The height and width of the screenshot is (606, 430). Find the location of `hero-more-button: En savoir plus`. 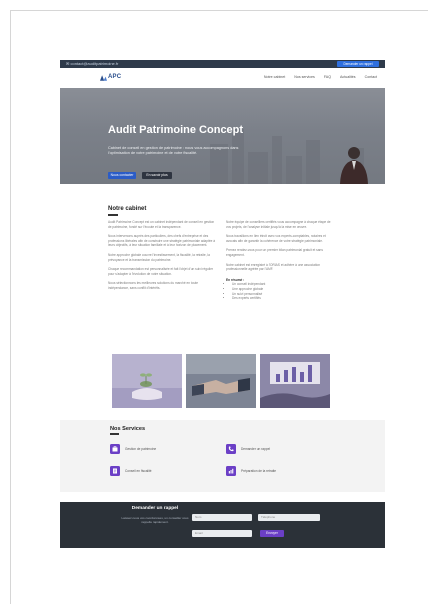

hero-more-button: En savoir plus is located at coordinates (157, 175).